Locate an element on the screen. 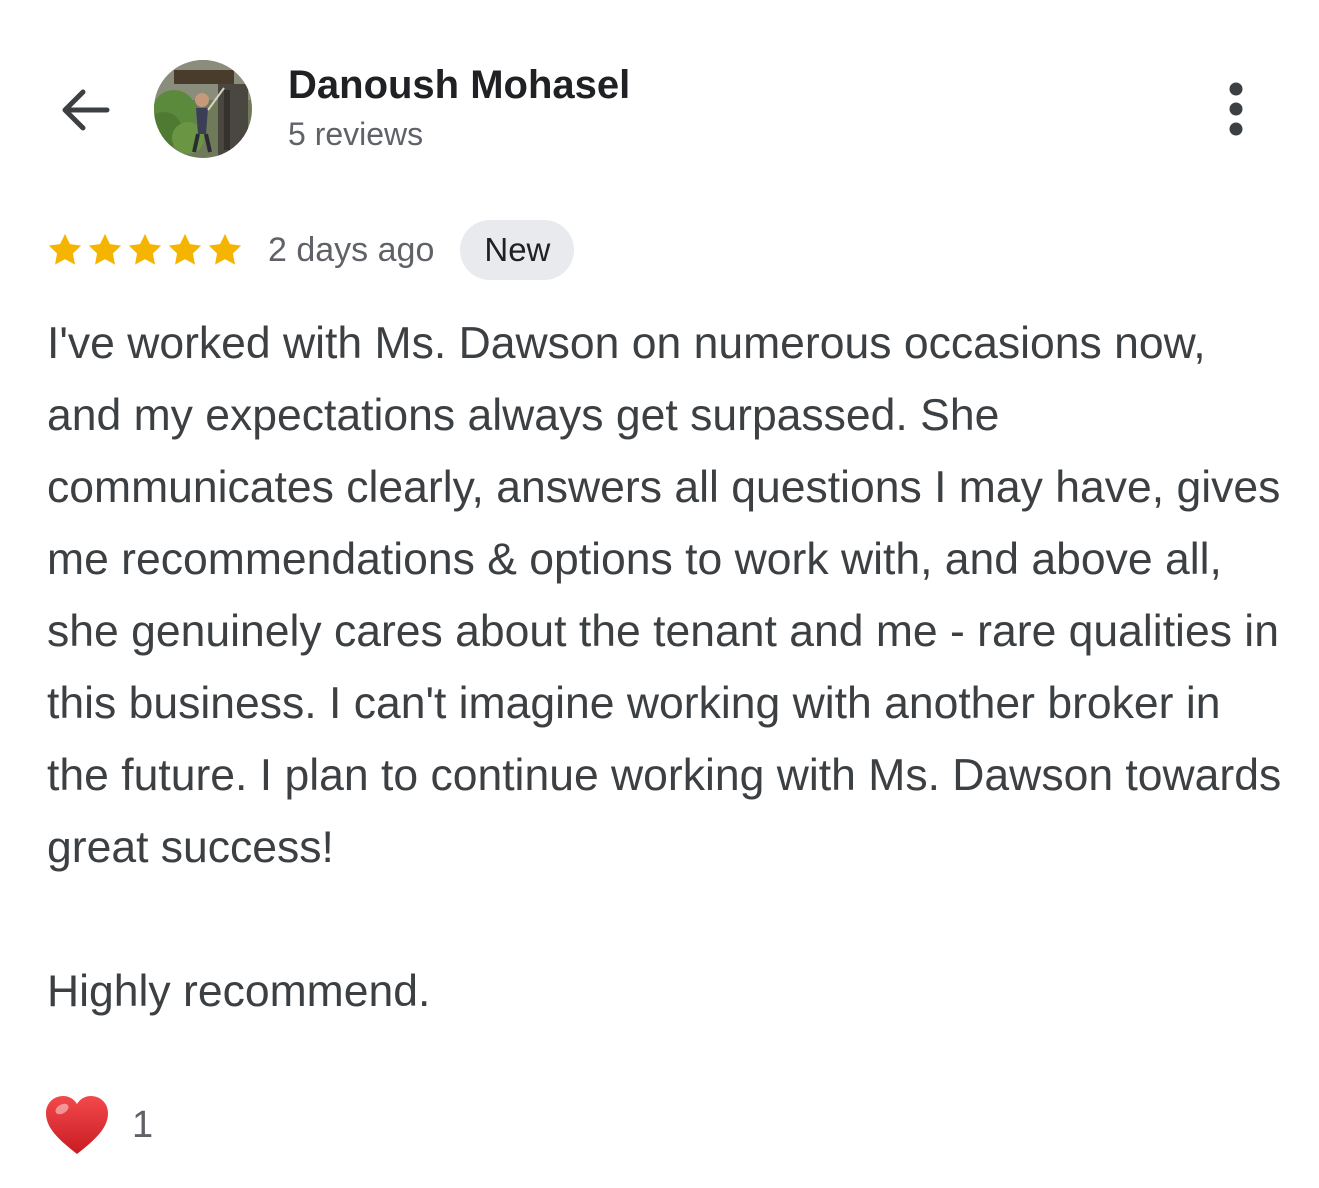 Image resolution: width=1319 pixels, height=1188 pixels. reviewer-review-count: 5 reviews is located at coordinates (356, 134).